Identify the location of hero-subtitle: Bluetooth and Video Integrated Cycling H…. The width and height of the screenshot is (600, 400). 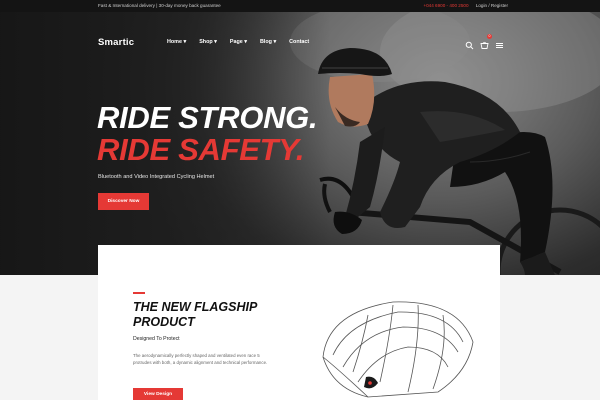
(156, 177).